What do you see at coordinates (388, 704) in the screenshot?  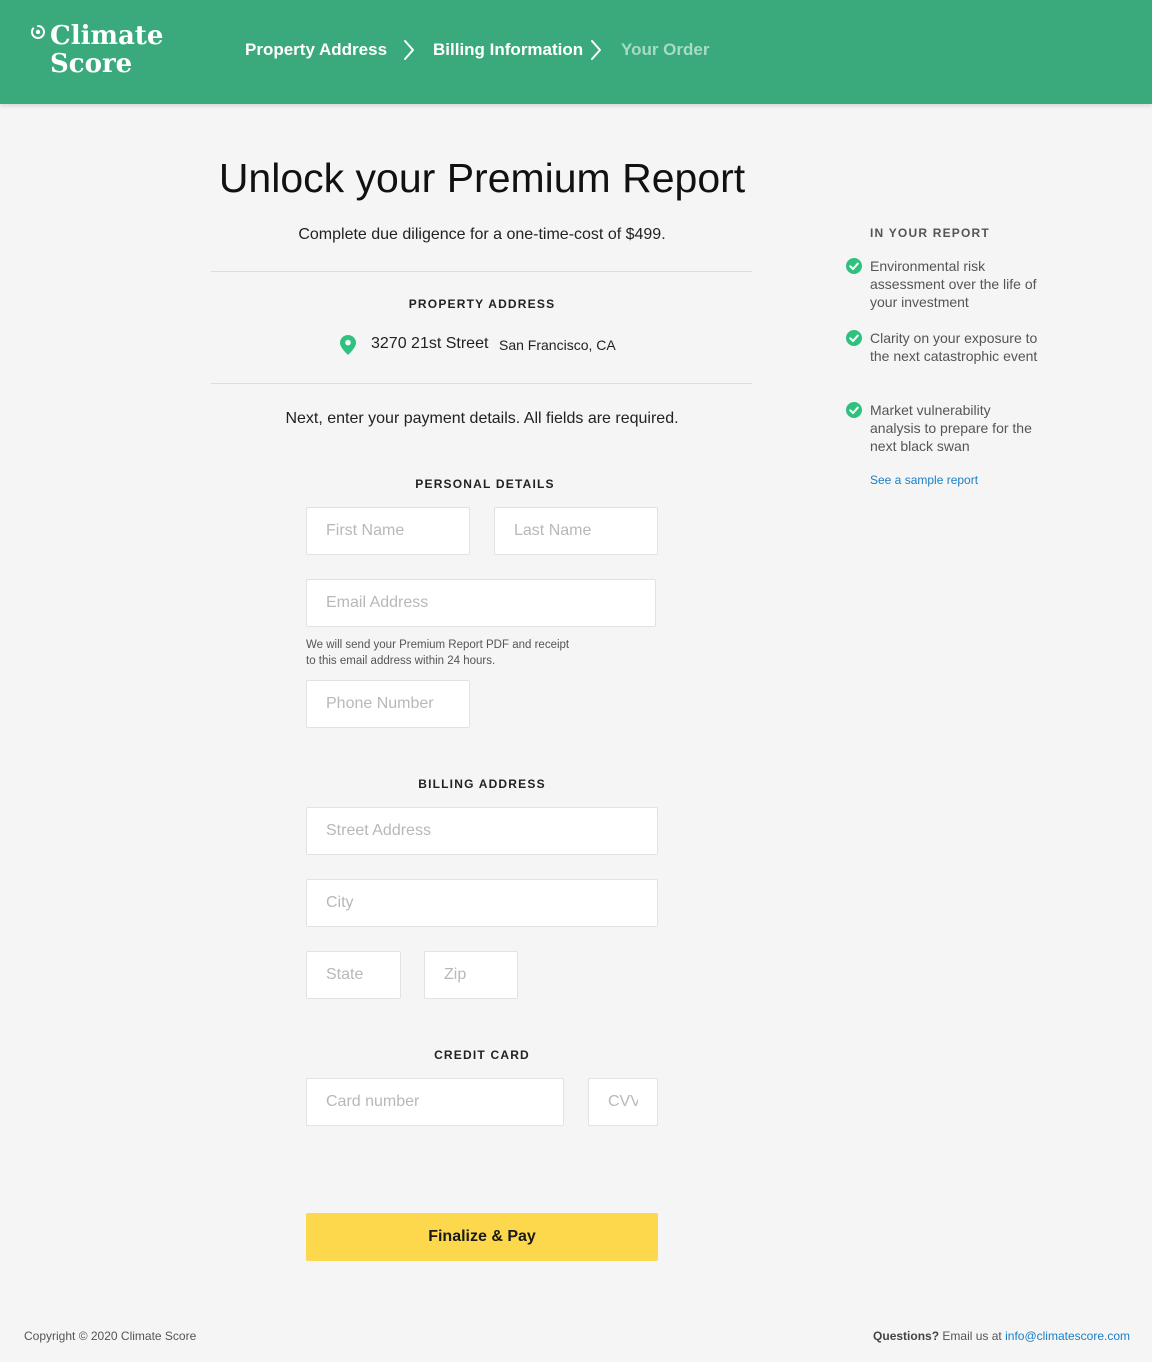 I see `phone-input` at bounding box center [388, 704].